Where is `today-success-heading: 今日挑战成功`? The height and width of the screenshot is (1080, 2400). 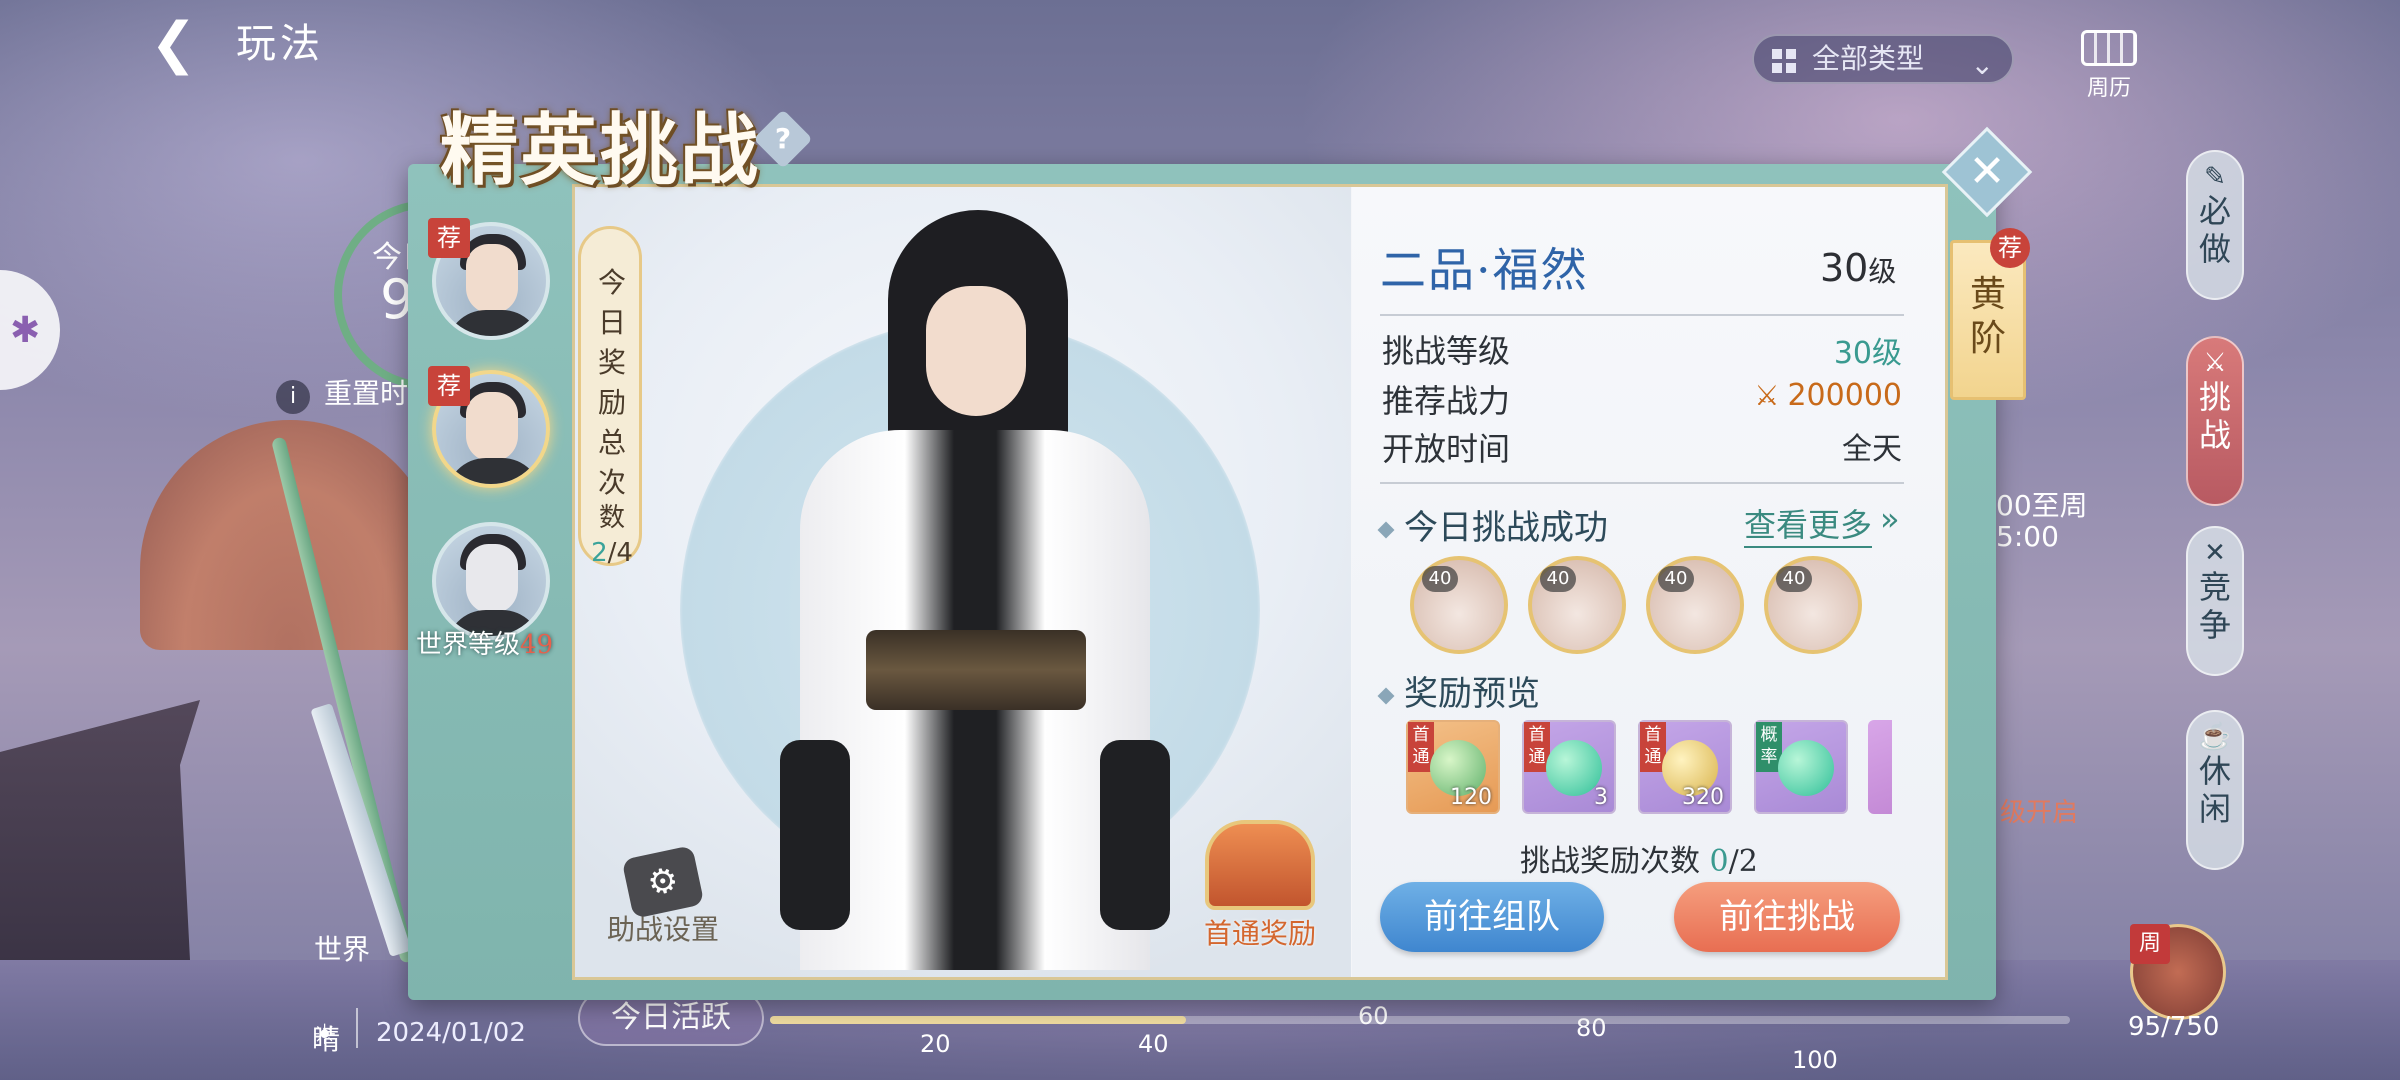 today-success-heading: 今日挑战成功 is located at coordinates (1492, 524).